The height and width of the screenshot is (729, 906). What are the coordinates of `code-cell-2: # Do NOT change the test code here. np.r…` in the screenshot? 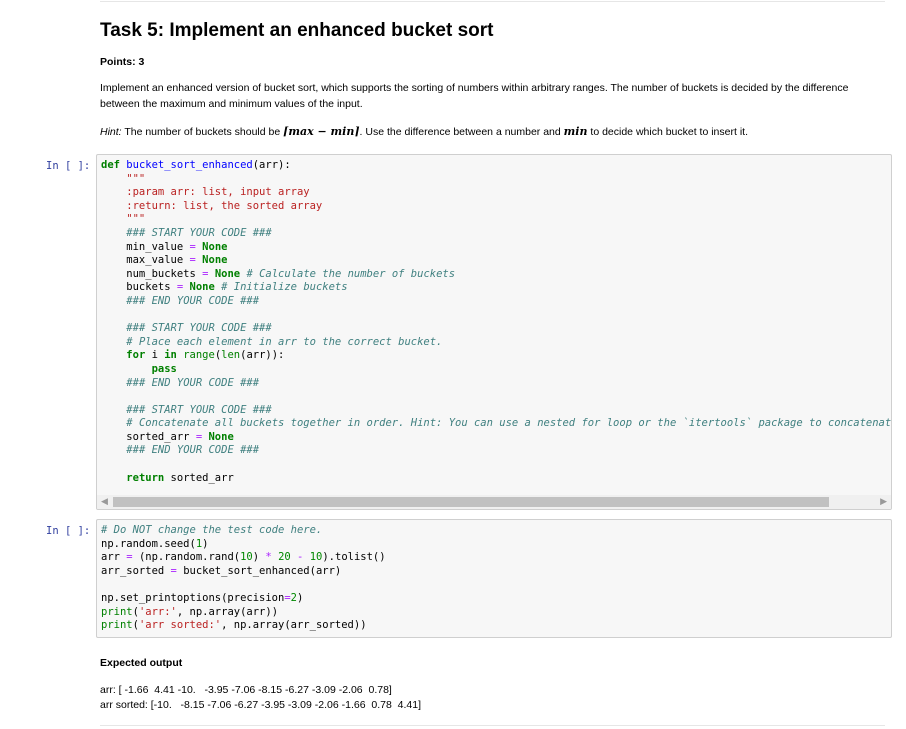 It's located at (494, 578).